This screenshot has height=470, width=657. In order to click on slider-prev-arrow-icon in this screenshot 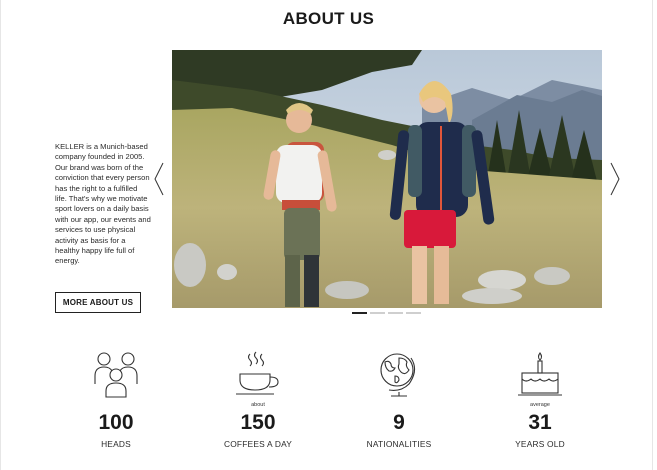, I will do `click(159, 181)`.